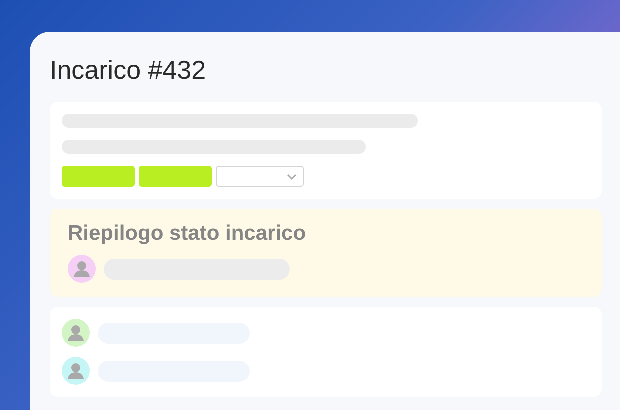 This screenshot has width=620, height=410. Describe the element at coordinates (260, 176) in the screenshot. I see `dropdown` at that location.